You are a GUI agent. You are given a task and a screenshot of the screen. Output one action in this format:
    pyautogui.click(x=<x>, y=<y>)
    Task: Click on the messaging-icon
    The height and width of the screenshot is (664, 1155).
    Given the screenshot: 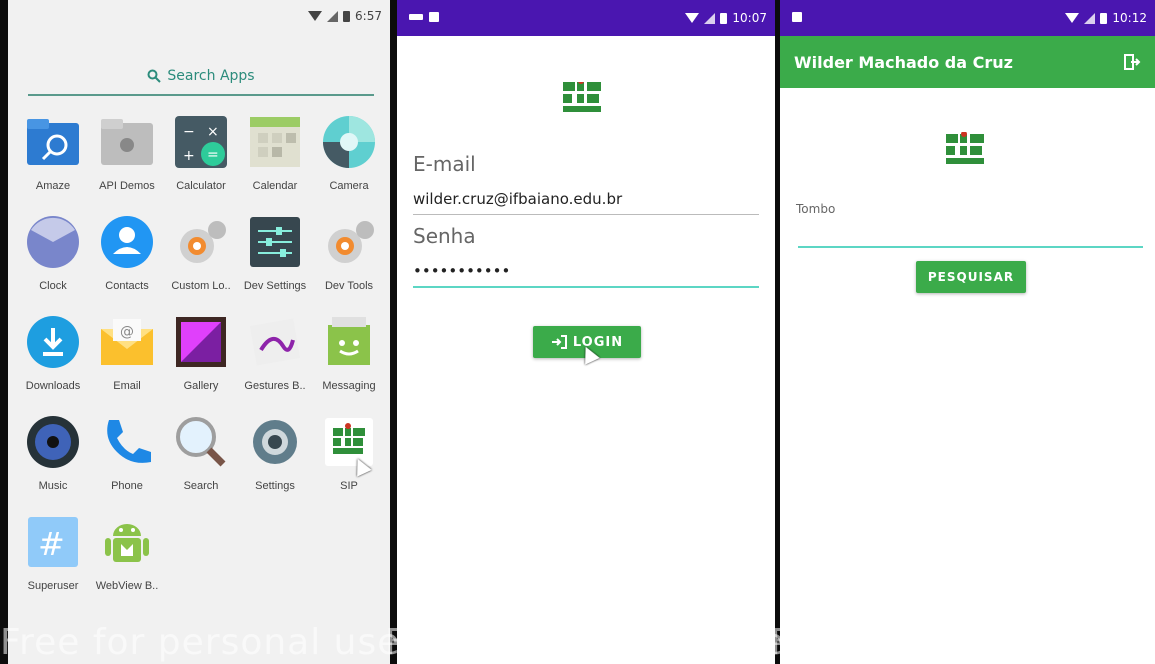 What is the action you would take?
    pyautogui.click(x=349, y=342)
    